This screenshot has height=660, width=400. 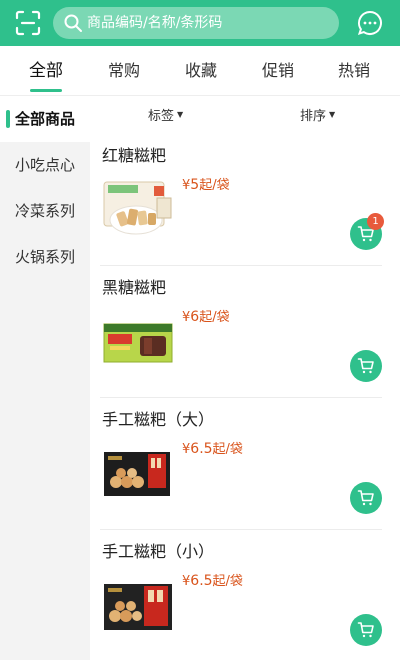 I want to click on product-price: ¥6起/袋, so click(x=206, y=315).